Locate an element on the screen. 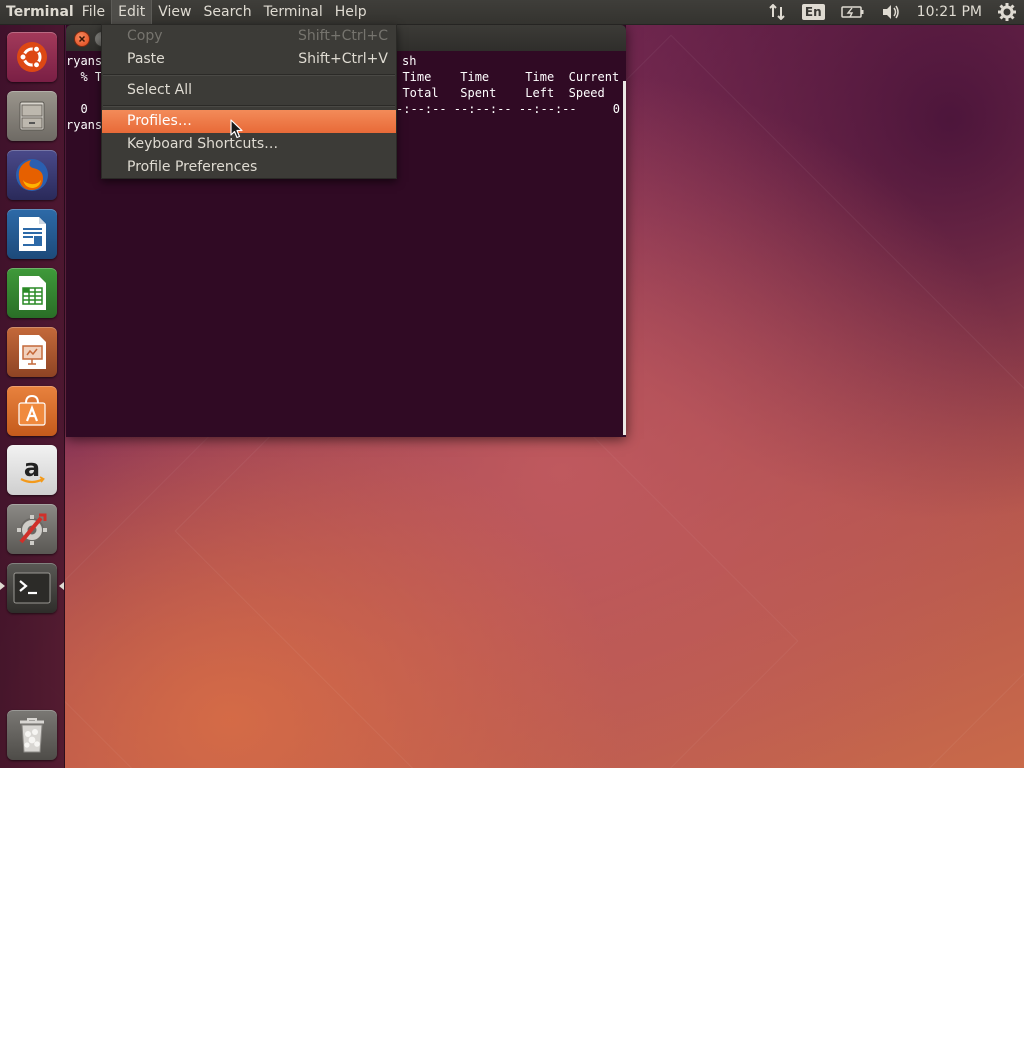  svg-text: a is located at coordinates (32, 468).